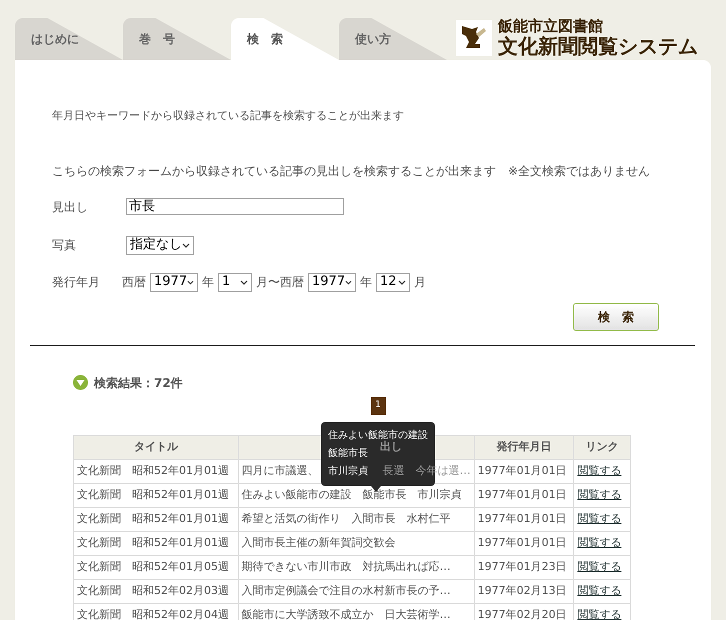 Image resolution: width=726 pixels, height=620 pixels. Describe the element at coordinates (598, 46) in the screenshot. I see `system-title: 文化新聞閲覧システム` at that location.